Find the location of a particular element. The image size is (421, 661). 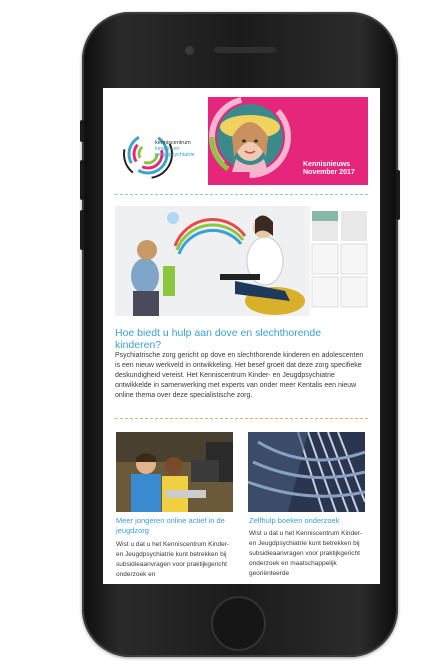

children-computers-image is located at coordinates (174, 472).